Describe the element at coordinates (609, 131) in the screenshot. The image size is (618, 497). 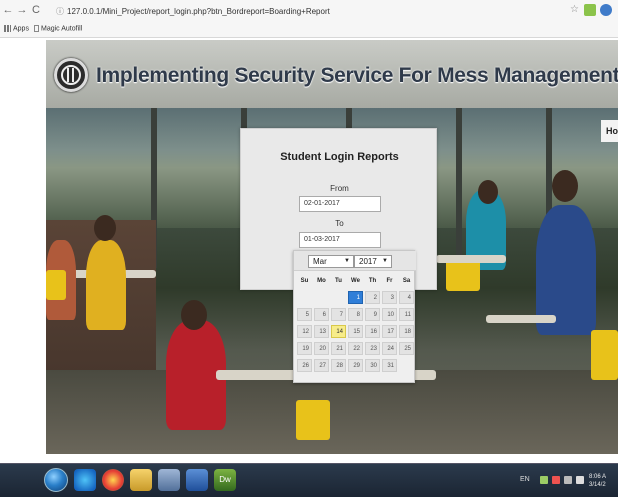
I see `nav-home-link: Hon` at that location.